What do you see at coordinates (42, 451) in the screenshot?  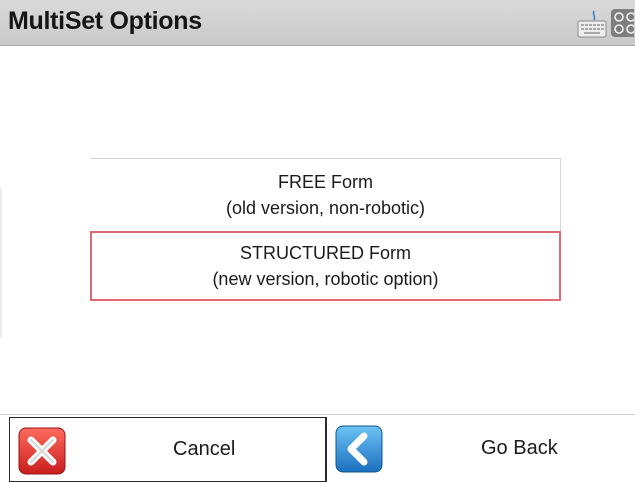 I see `red-x-icon` at bounding box center [42, 451].